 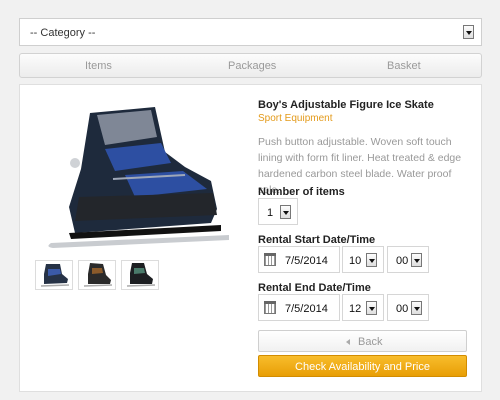 What do you see at coordinates (363, 259) in the screenshot?
I see `start-hour-select: 10` at bounding box center [363, 259].